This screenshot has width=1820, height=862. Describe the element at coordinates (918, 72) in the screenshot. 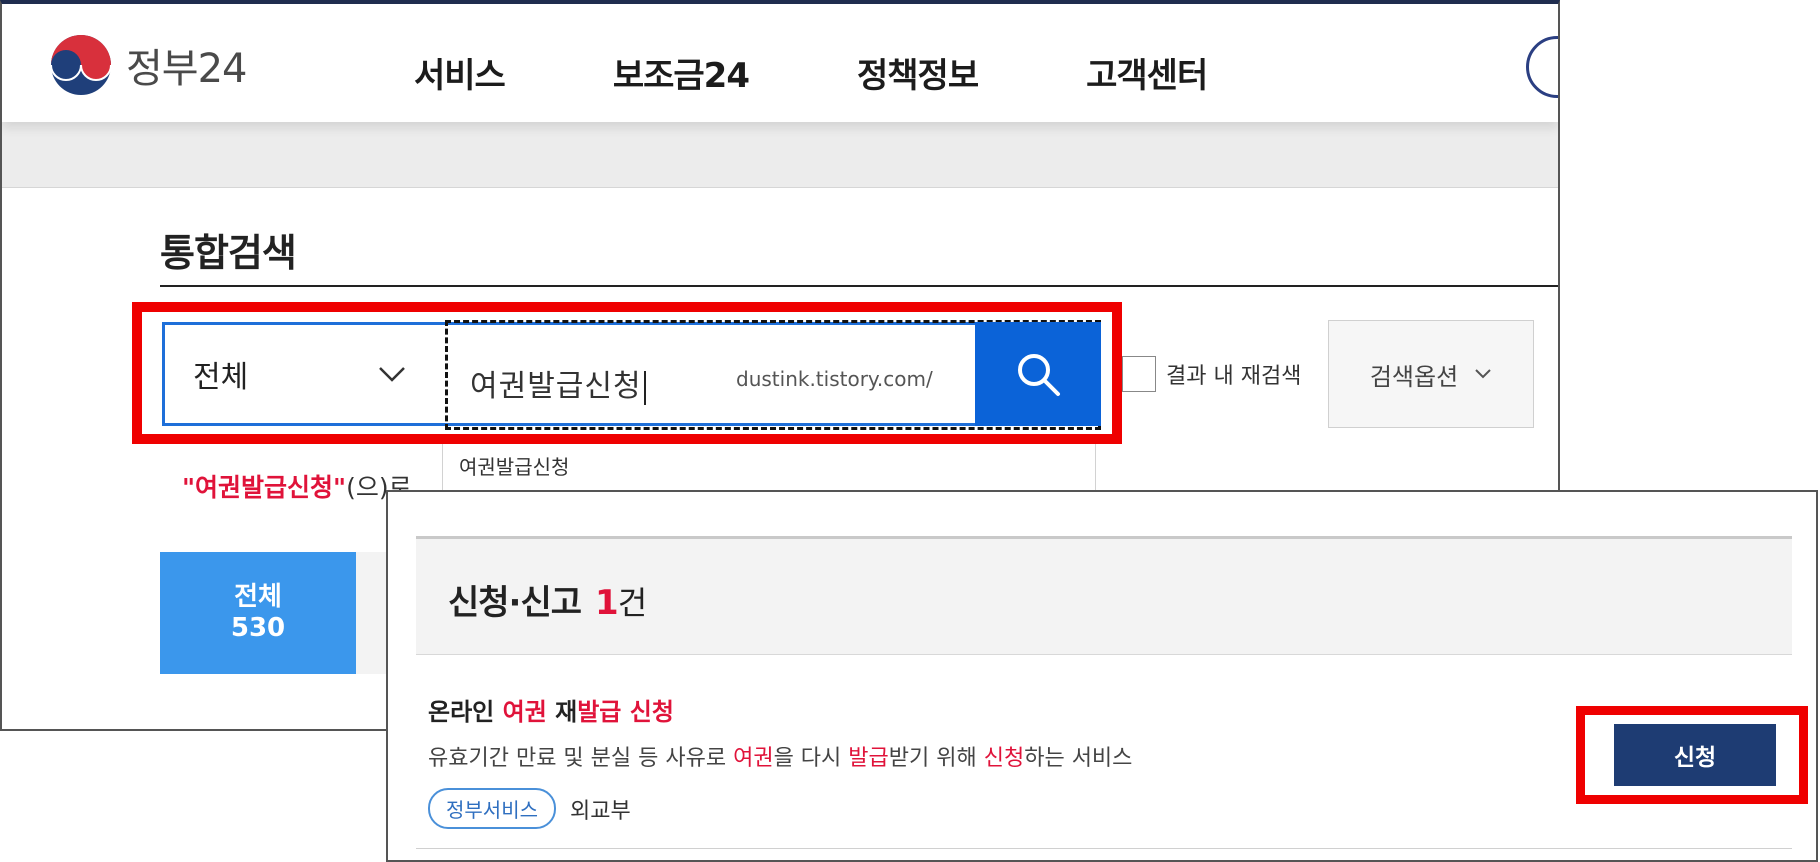

I see `nav-item-policy: 정책정보` at that location.